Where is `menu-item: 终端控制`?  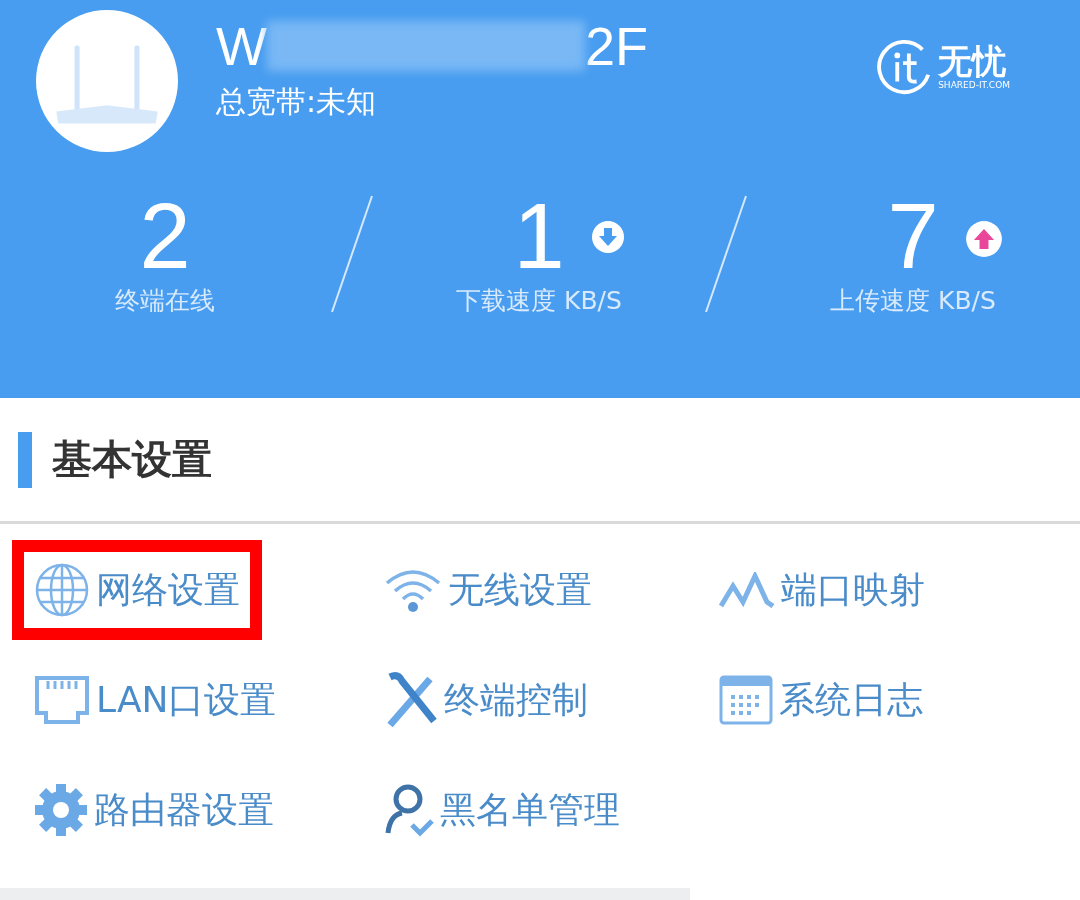 menu-item: 终端控制 is located at coordinates (486, 700).